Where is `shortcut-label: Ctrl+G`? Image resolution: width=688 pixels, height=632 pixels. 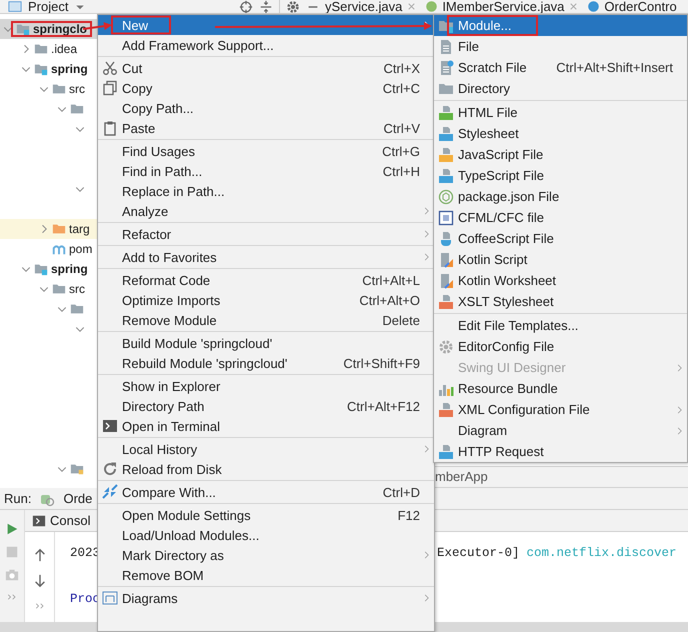
shortcut-label: Ctrl+G is located at coordinates (401, 151).